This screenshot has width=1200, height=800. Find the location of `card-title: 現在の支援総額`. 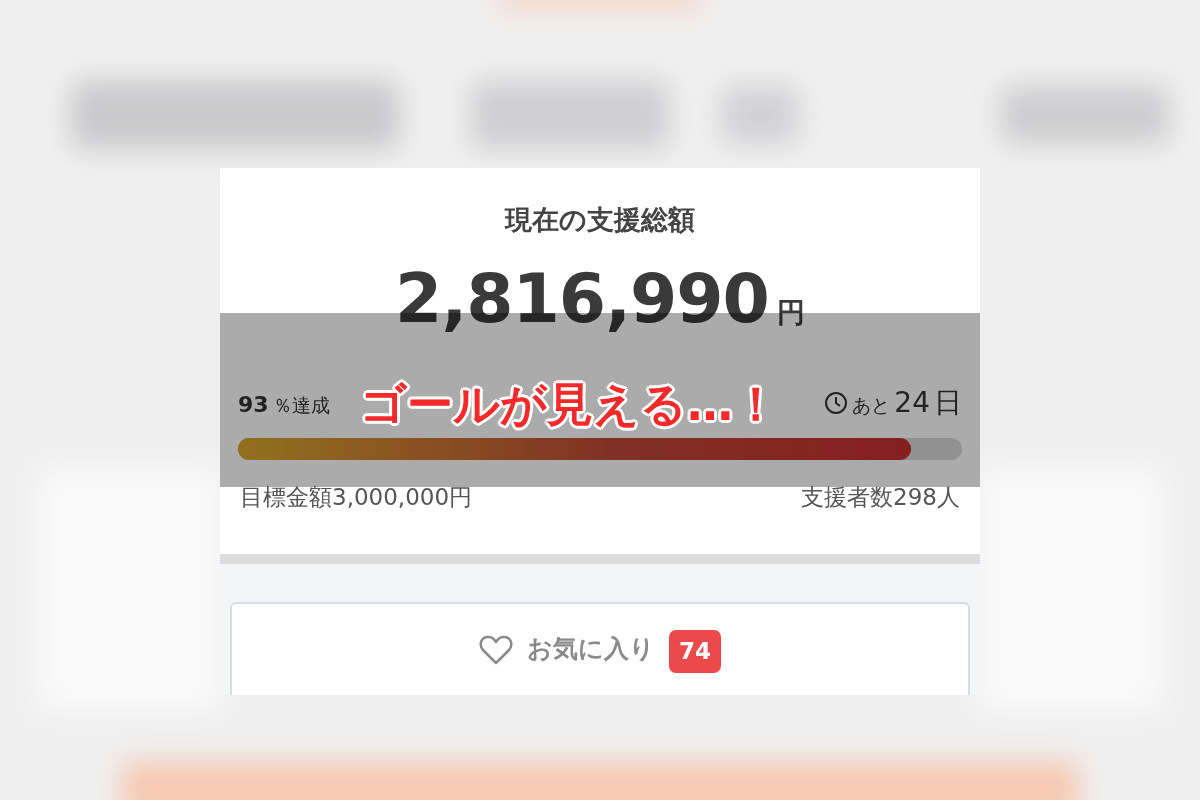

card-title: 現在の支援総額 is located at coordinates (599, 220).